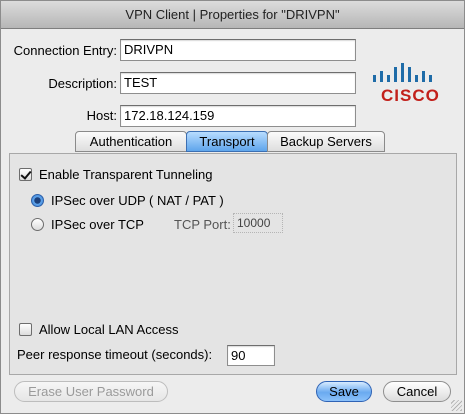 The height and width of the screenshot is (414, 465). Describe the element at coordinates (97, 224) in the screenshot. I see `ipsec-over-tcp-label: IPSec over TCP` at that location.